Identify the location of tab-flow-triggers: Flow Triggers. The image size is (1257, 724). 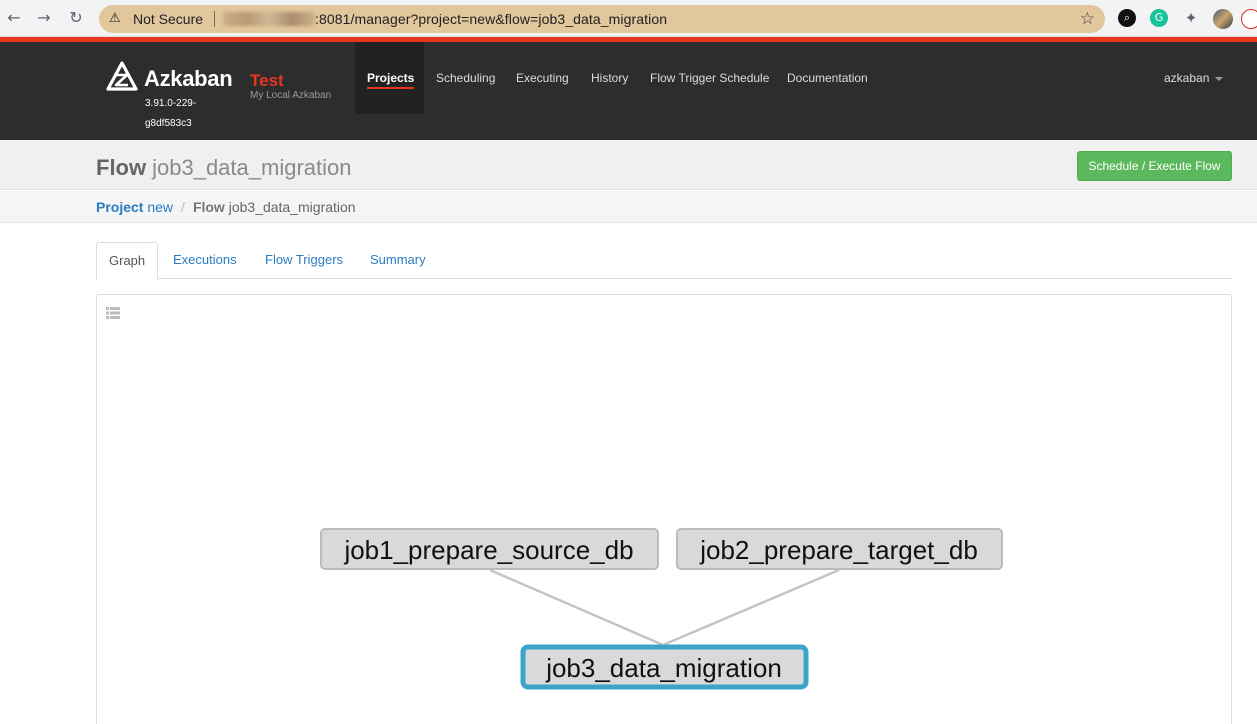
(304, 260).